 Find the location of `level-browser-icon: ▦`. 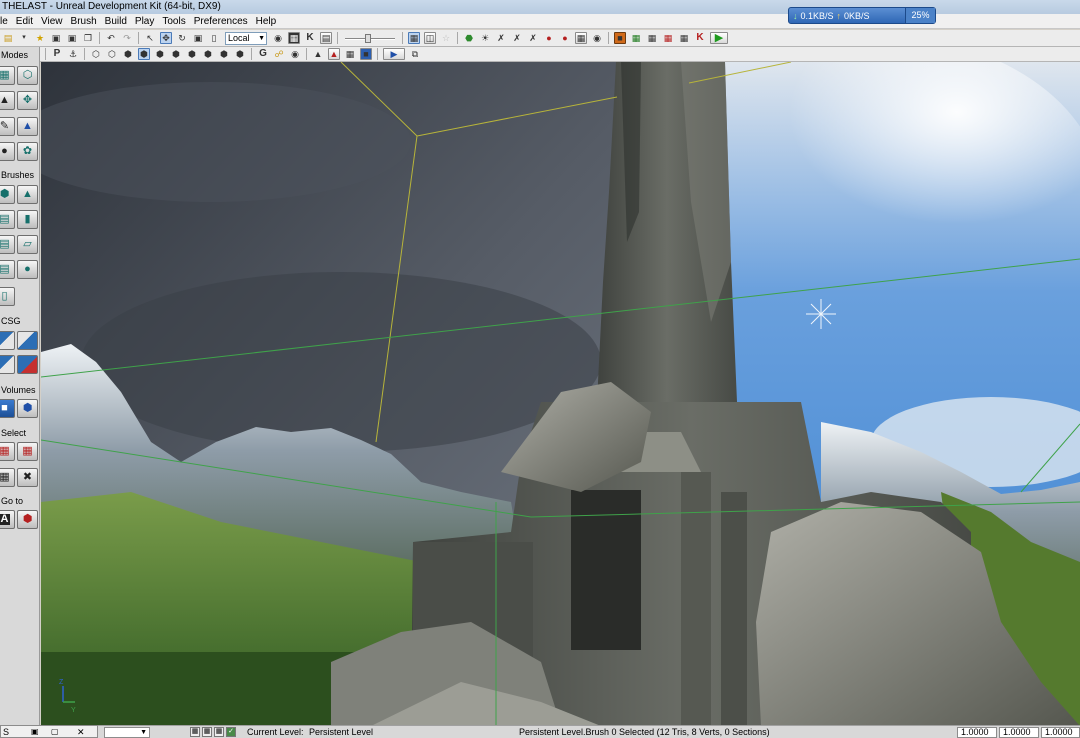

level-browser-icon: ▦ is located at coordinates (195, 732).